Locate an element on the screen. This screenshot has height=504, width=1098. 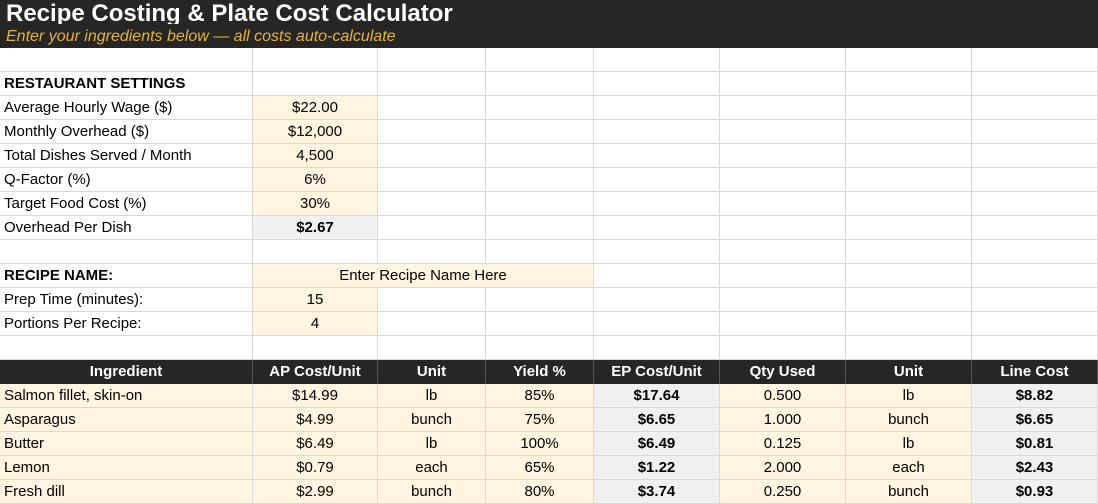
ingredient-name: Fresh dill is located at coordinates (126, 492).